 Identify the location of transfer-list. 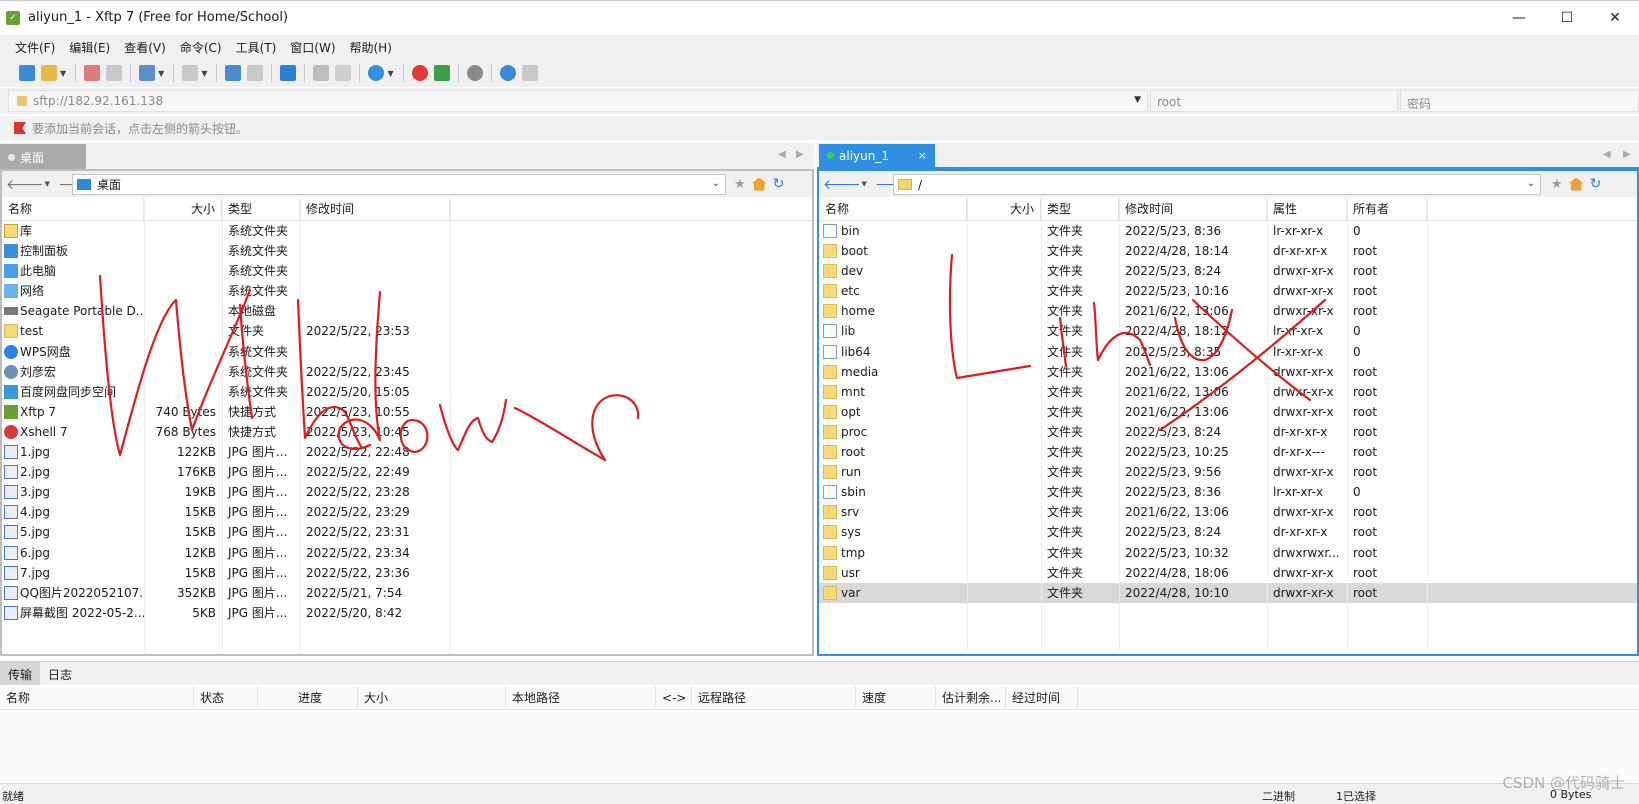
(819, 747).